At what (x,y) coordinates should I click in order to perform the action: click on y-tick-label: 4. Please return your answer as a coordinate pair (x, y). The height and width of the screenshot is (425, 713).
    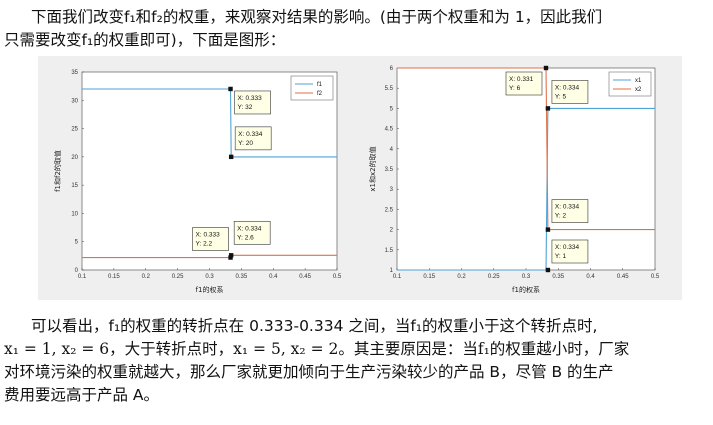
    Looking at the image, I should click on (392, 150).